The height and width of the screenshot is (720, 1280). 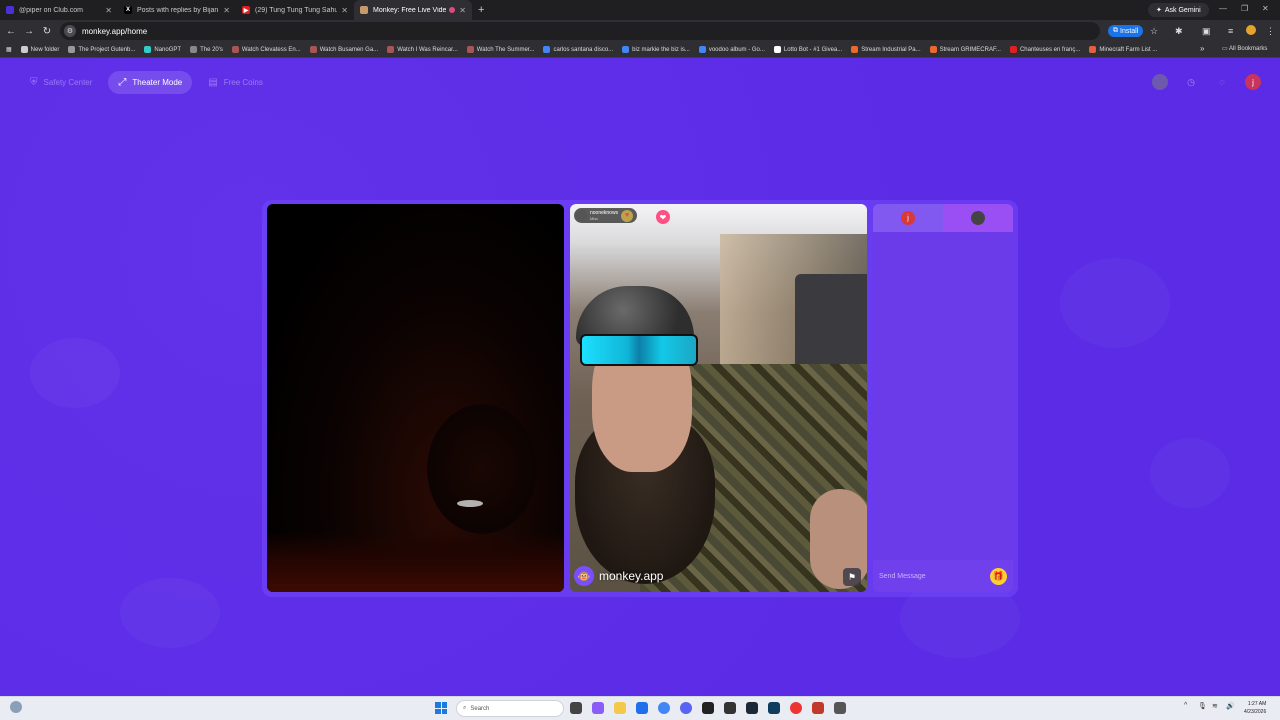 I want to click on bookmark-item: New folder, so click(x=39, y=49).